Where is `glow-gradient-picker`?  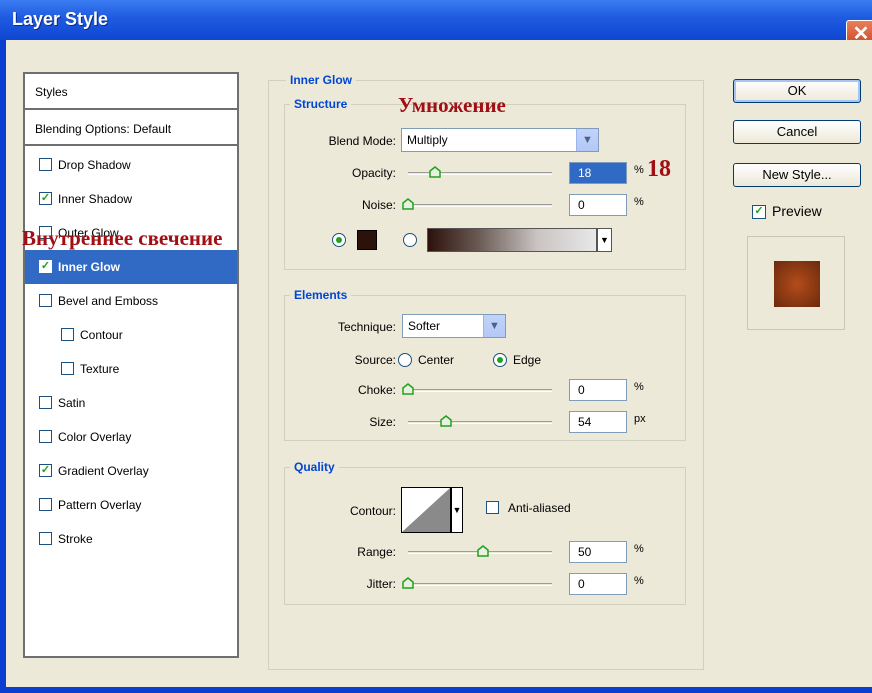 glow-gradient-picker is located at coordinates (512, 240).